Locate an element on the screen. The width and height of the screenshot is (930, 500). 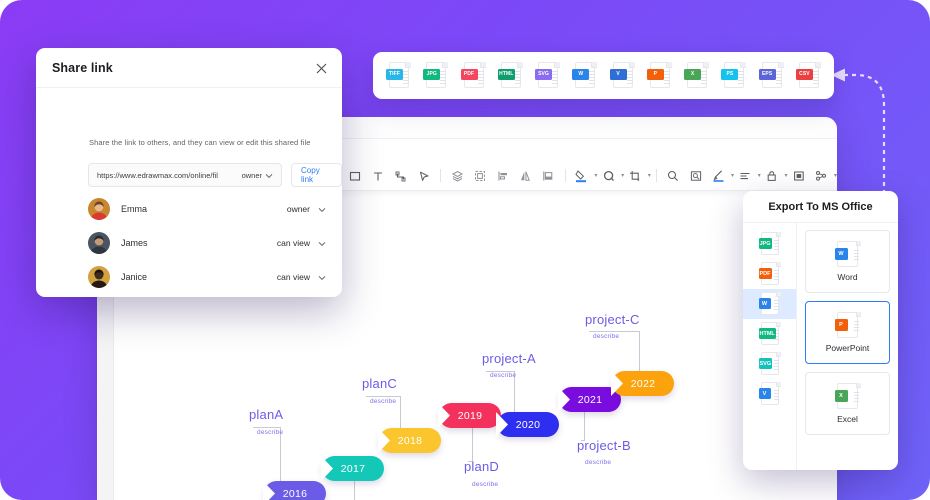
group-icon is located at coordinates (480, 176).